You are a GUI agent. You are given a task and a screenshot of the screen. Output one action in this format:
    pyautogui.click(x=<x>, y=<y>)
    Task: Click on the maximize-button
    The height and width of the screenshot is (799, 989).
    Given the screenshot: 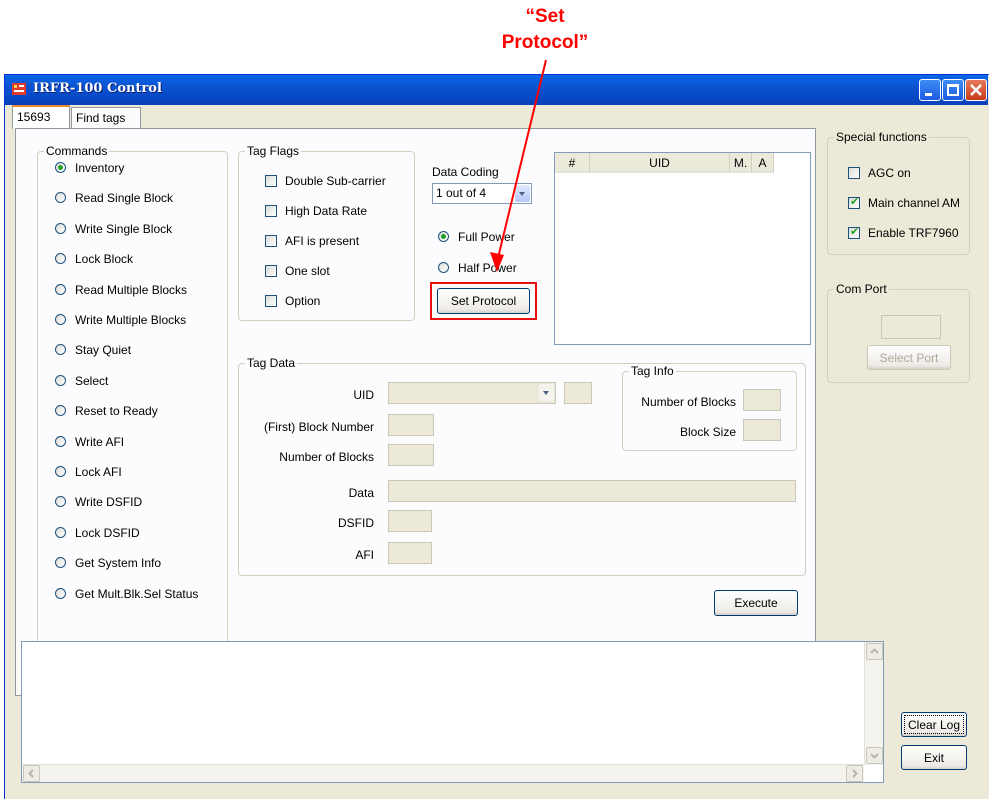 What is the action you would take?
    pyautogui.click(x=953, y=90)
    